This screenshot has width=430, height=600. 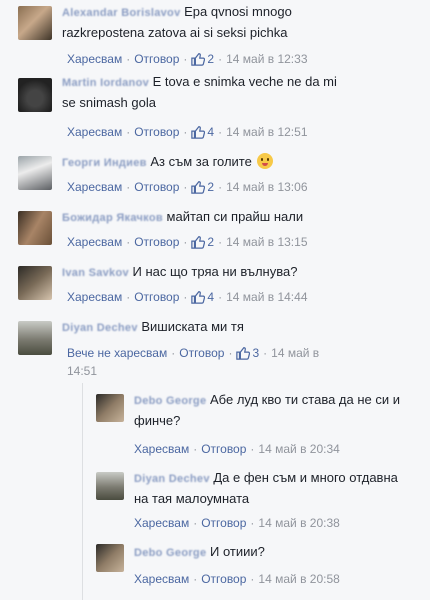 I want to click on reply-actions: Харесвам · Отговор · 14 май в 20:34, so click(x=237, y=449).